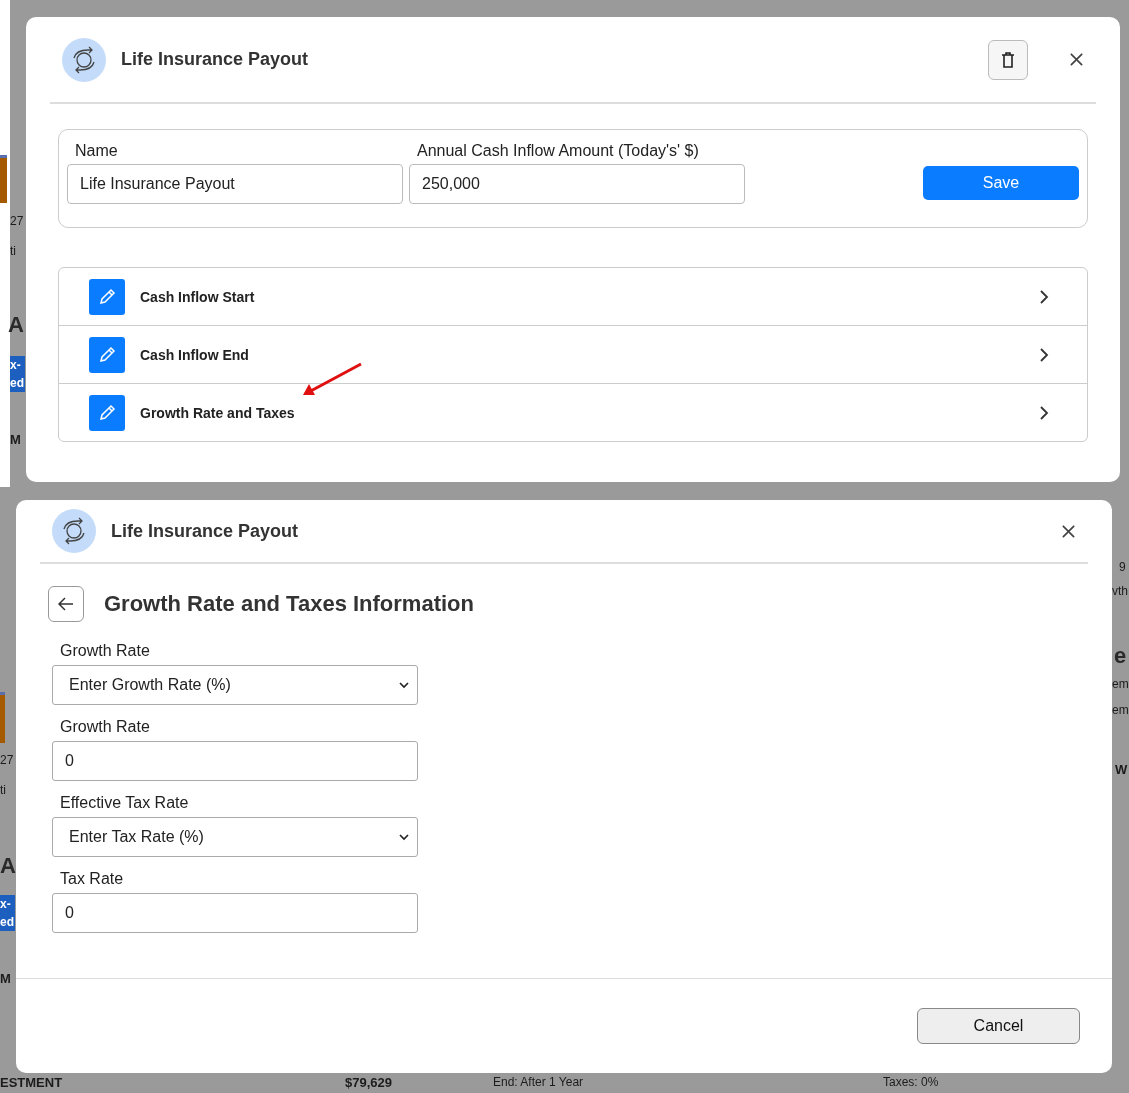 This screenshot has width=1129, height=1093. Describe the element at coordinates (235, 685) in the screenshot. I see `dropdown: Enter Growth Rate (%)` at that location.